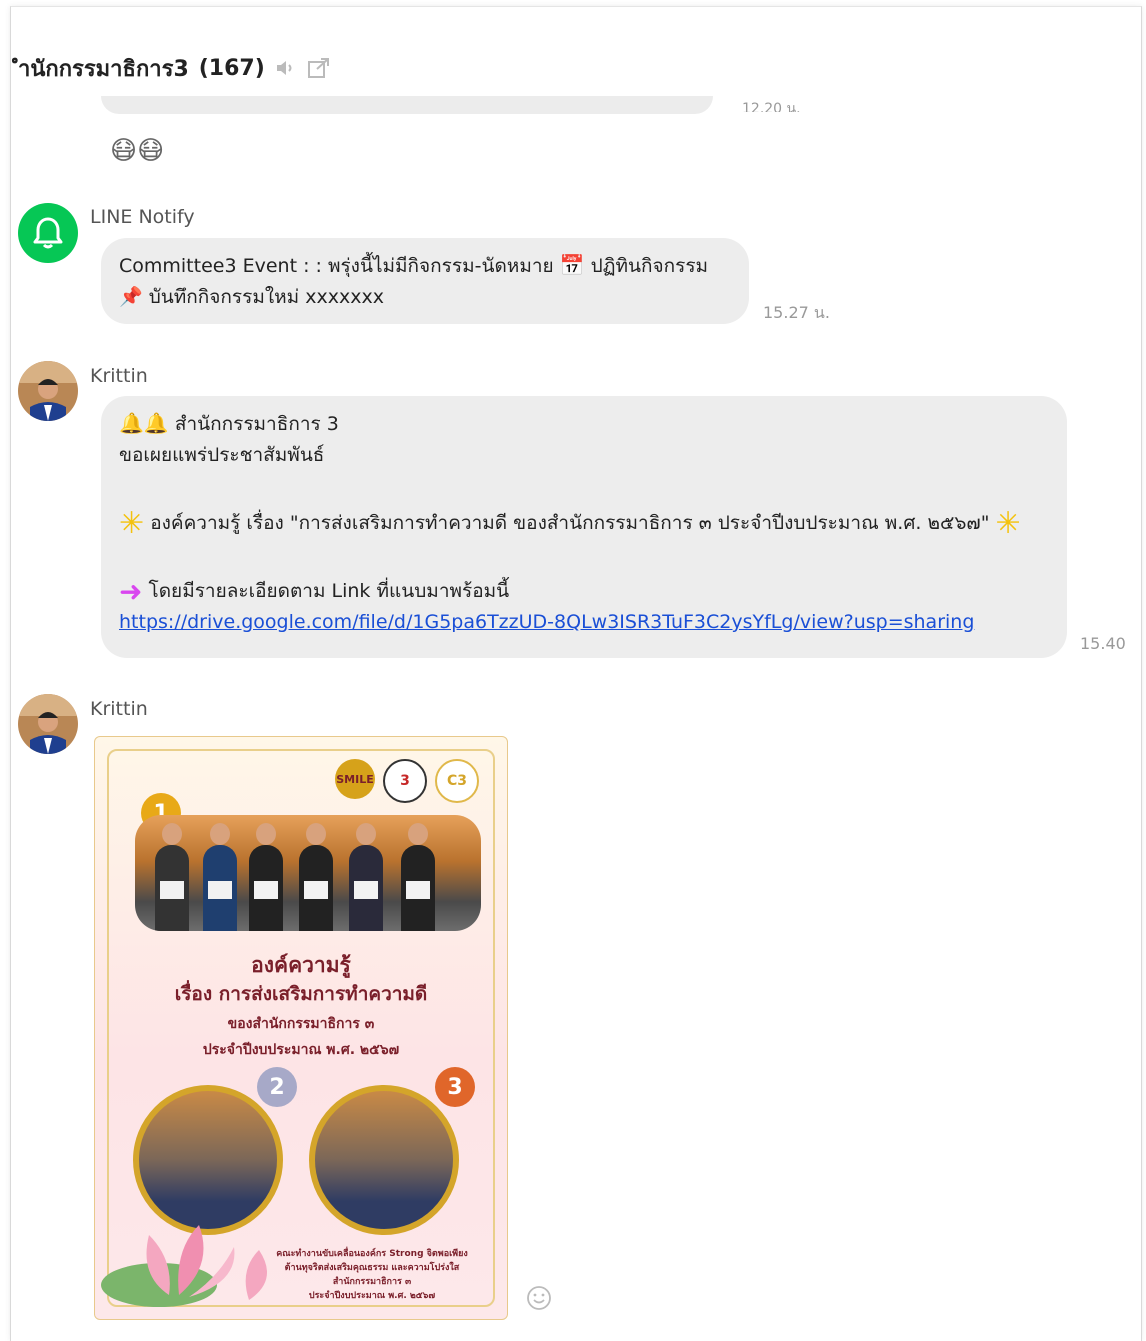  I want to click on message-text: ขอเผยแพร่ประชาสัมพันธ์, so click(222, 455).